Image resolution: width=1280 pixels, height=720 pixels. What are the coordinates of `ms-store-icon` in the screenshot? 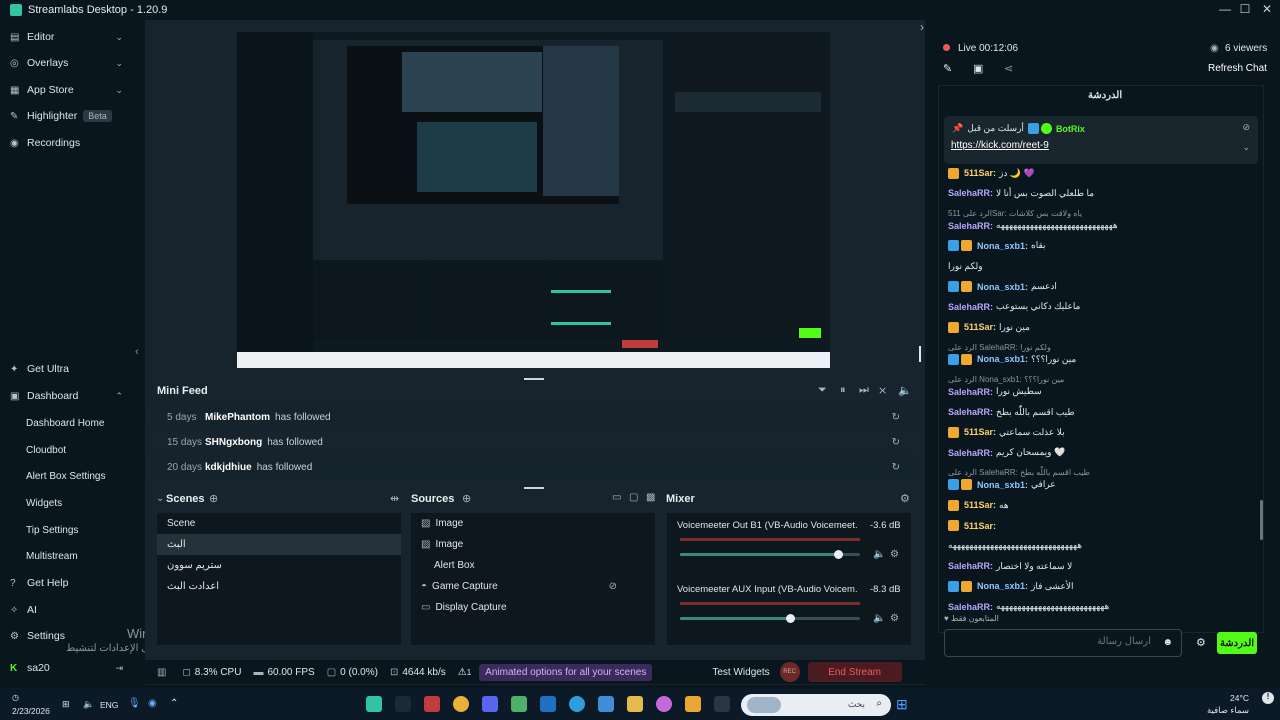 It's located at (606, 704).